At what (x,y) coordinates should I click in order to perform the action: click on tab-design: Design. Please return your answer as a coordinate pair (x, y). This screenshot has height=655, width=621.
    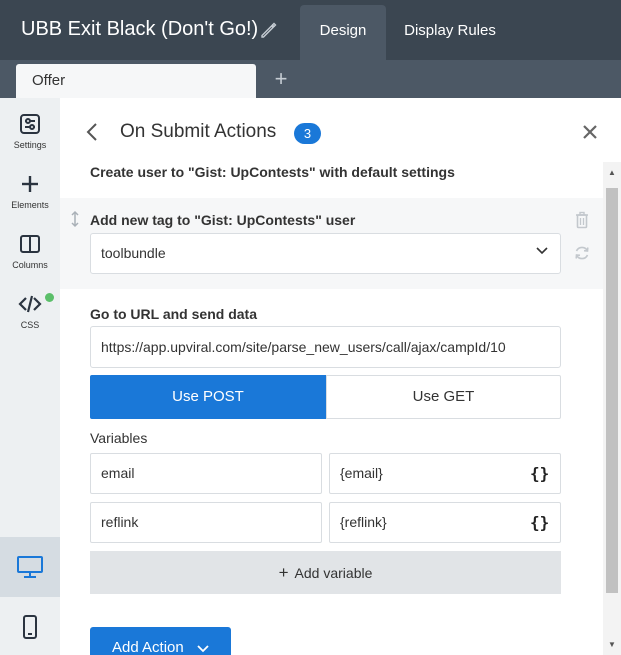
    Looking at the image, I should click on (343, 32).